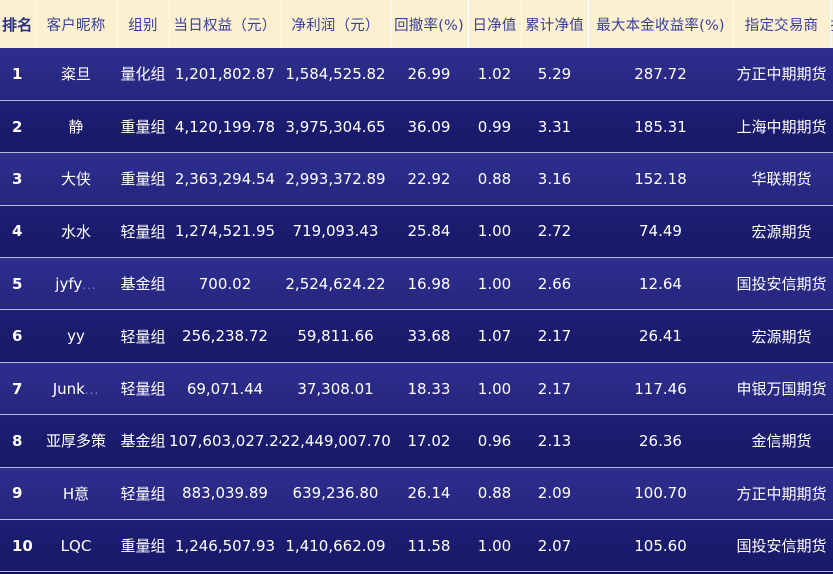  Describe the element at coordinates (781, 389) in the screenshot. I see `broker-cell: 申银万国期货` at that location.